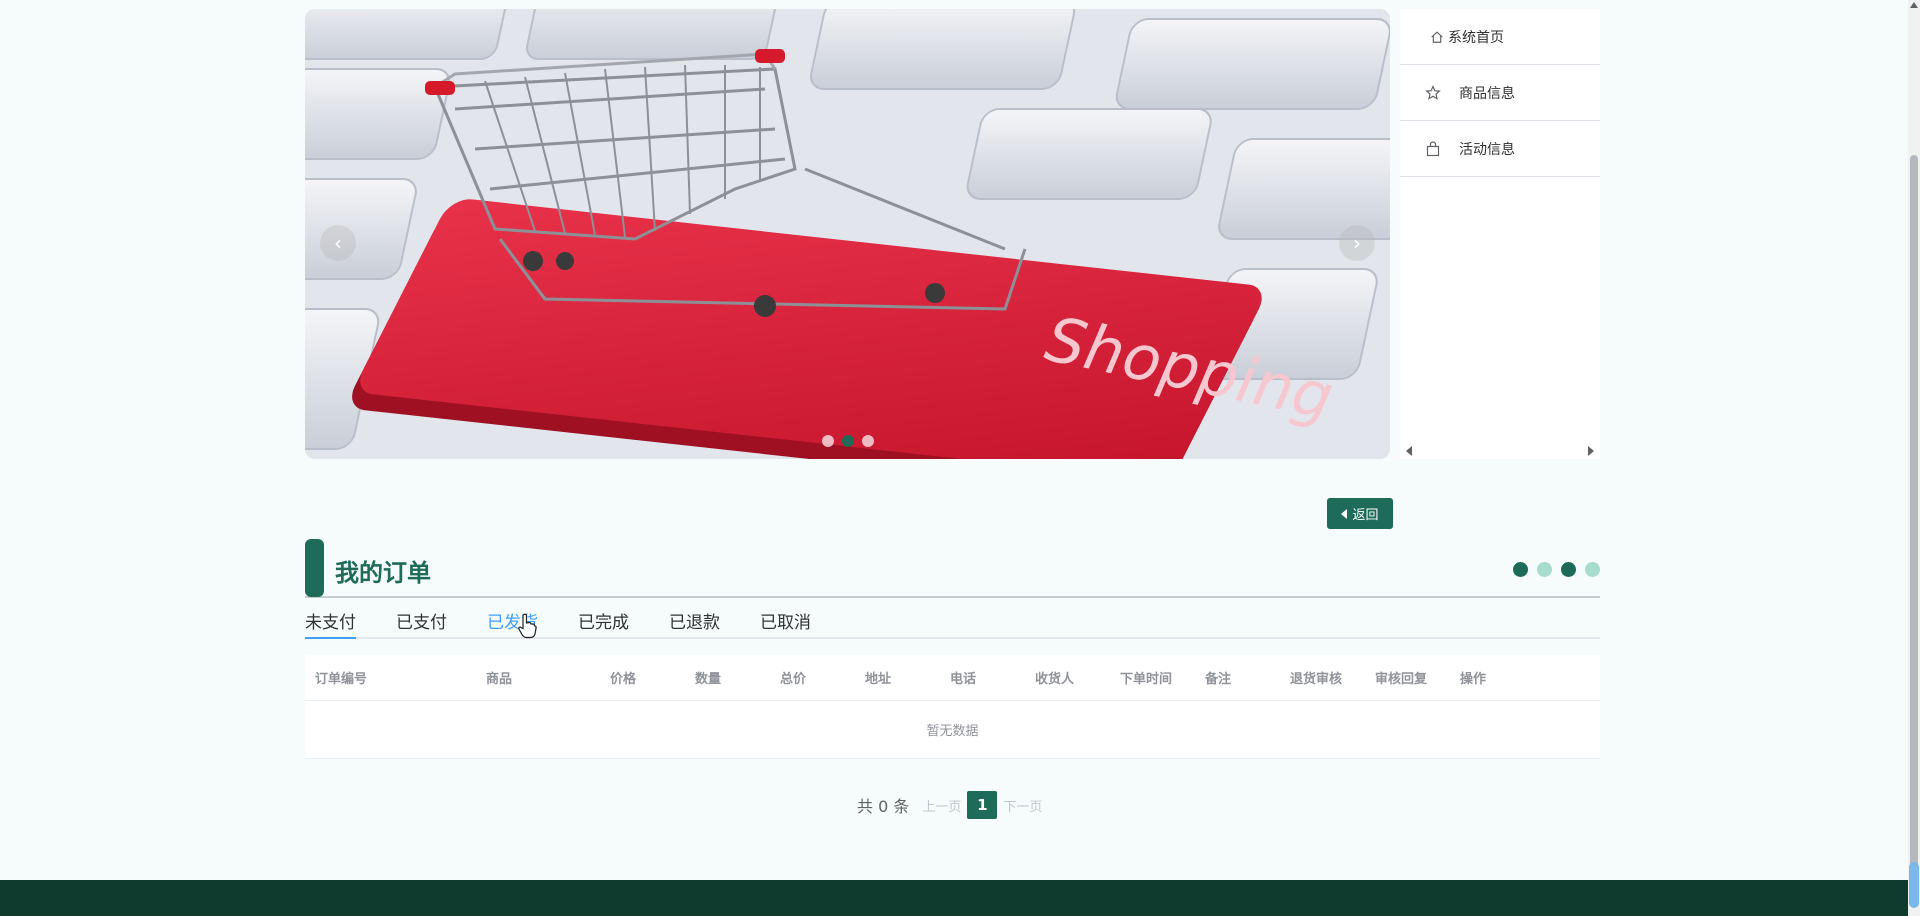  Describe the element at coordinates (960, 898) in the screenshot. I see `page-footer` at that location.